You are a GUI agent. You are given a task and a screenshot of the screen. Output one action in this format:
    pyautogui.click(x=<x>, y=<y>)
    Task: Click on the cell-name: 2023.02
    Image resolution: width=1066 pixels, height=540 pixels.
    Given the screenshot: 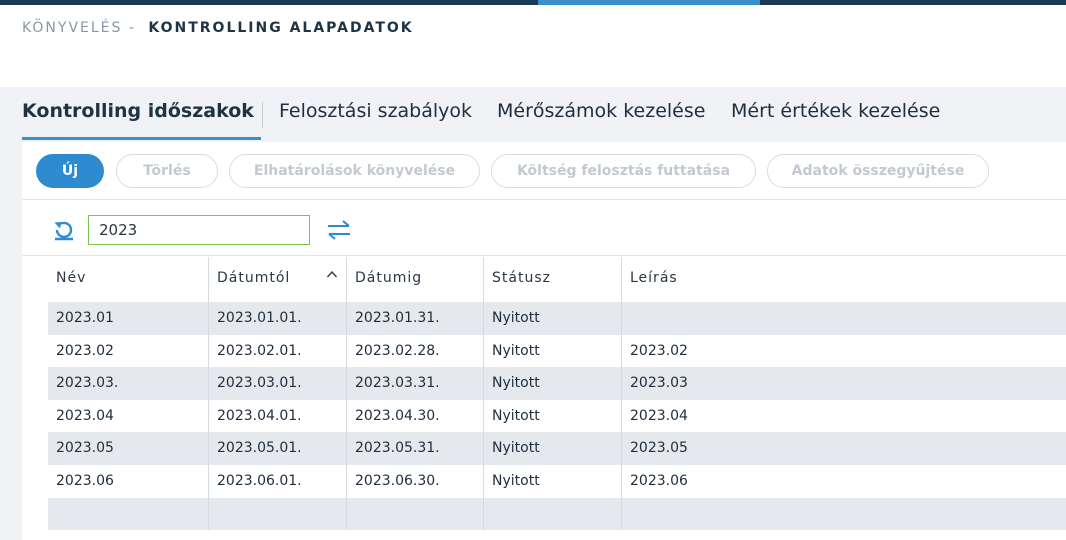 What is the action you would take?
    pyautogui.click(x=128, y=351)
    